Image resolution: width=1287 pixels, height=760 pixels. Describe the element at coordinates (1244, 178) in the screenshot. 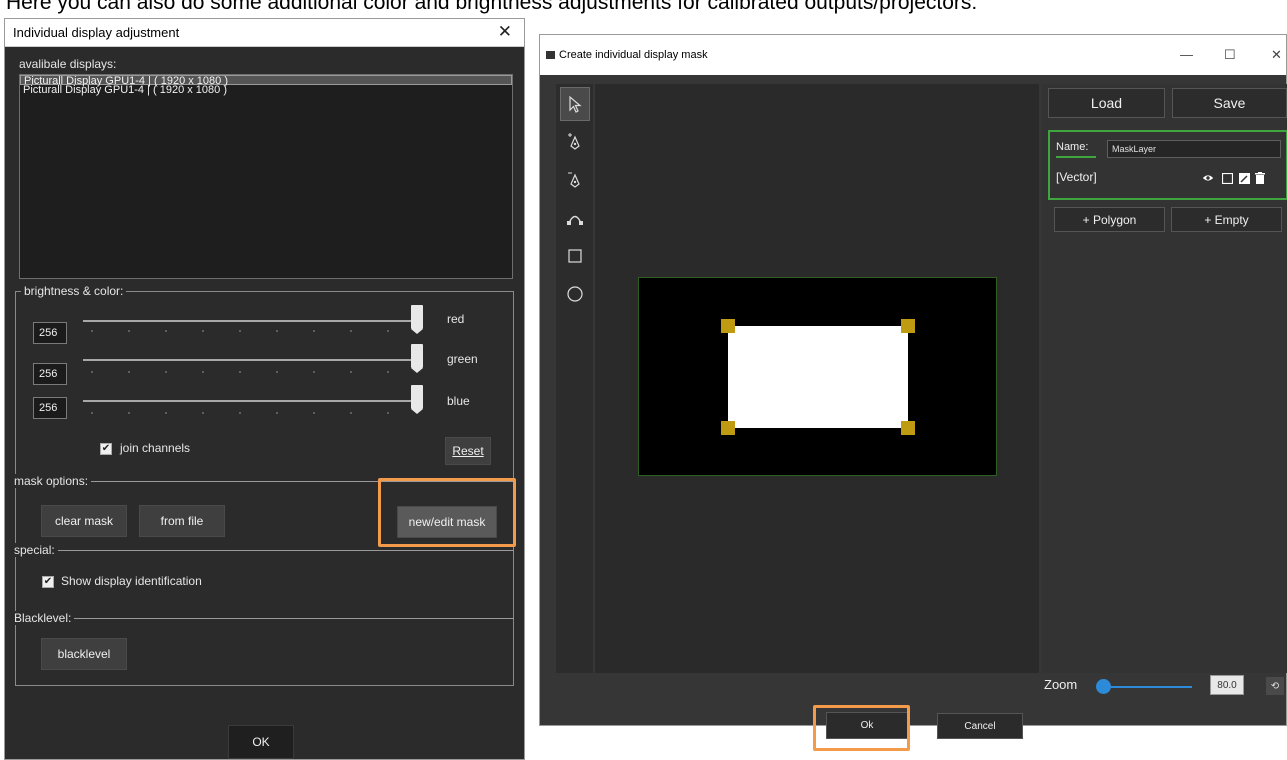

I see `edit-icon` at that location.